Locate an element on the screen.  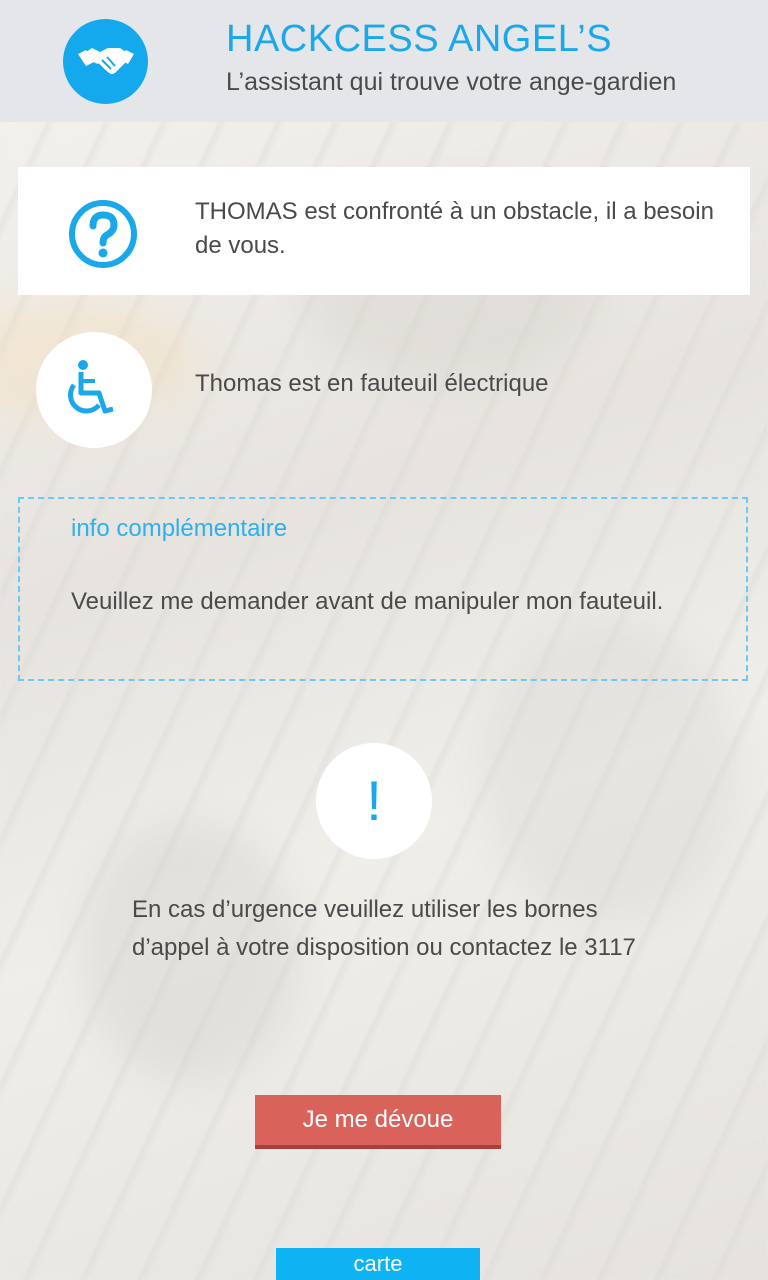
map-button: carte is located at coordinates (378, 1264).